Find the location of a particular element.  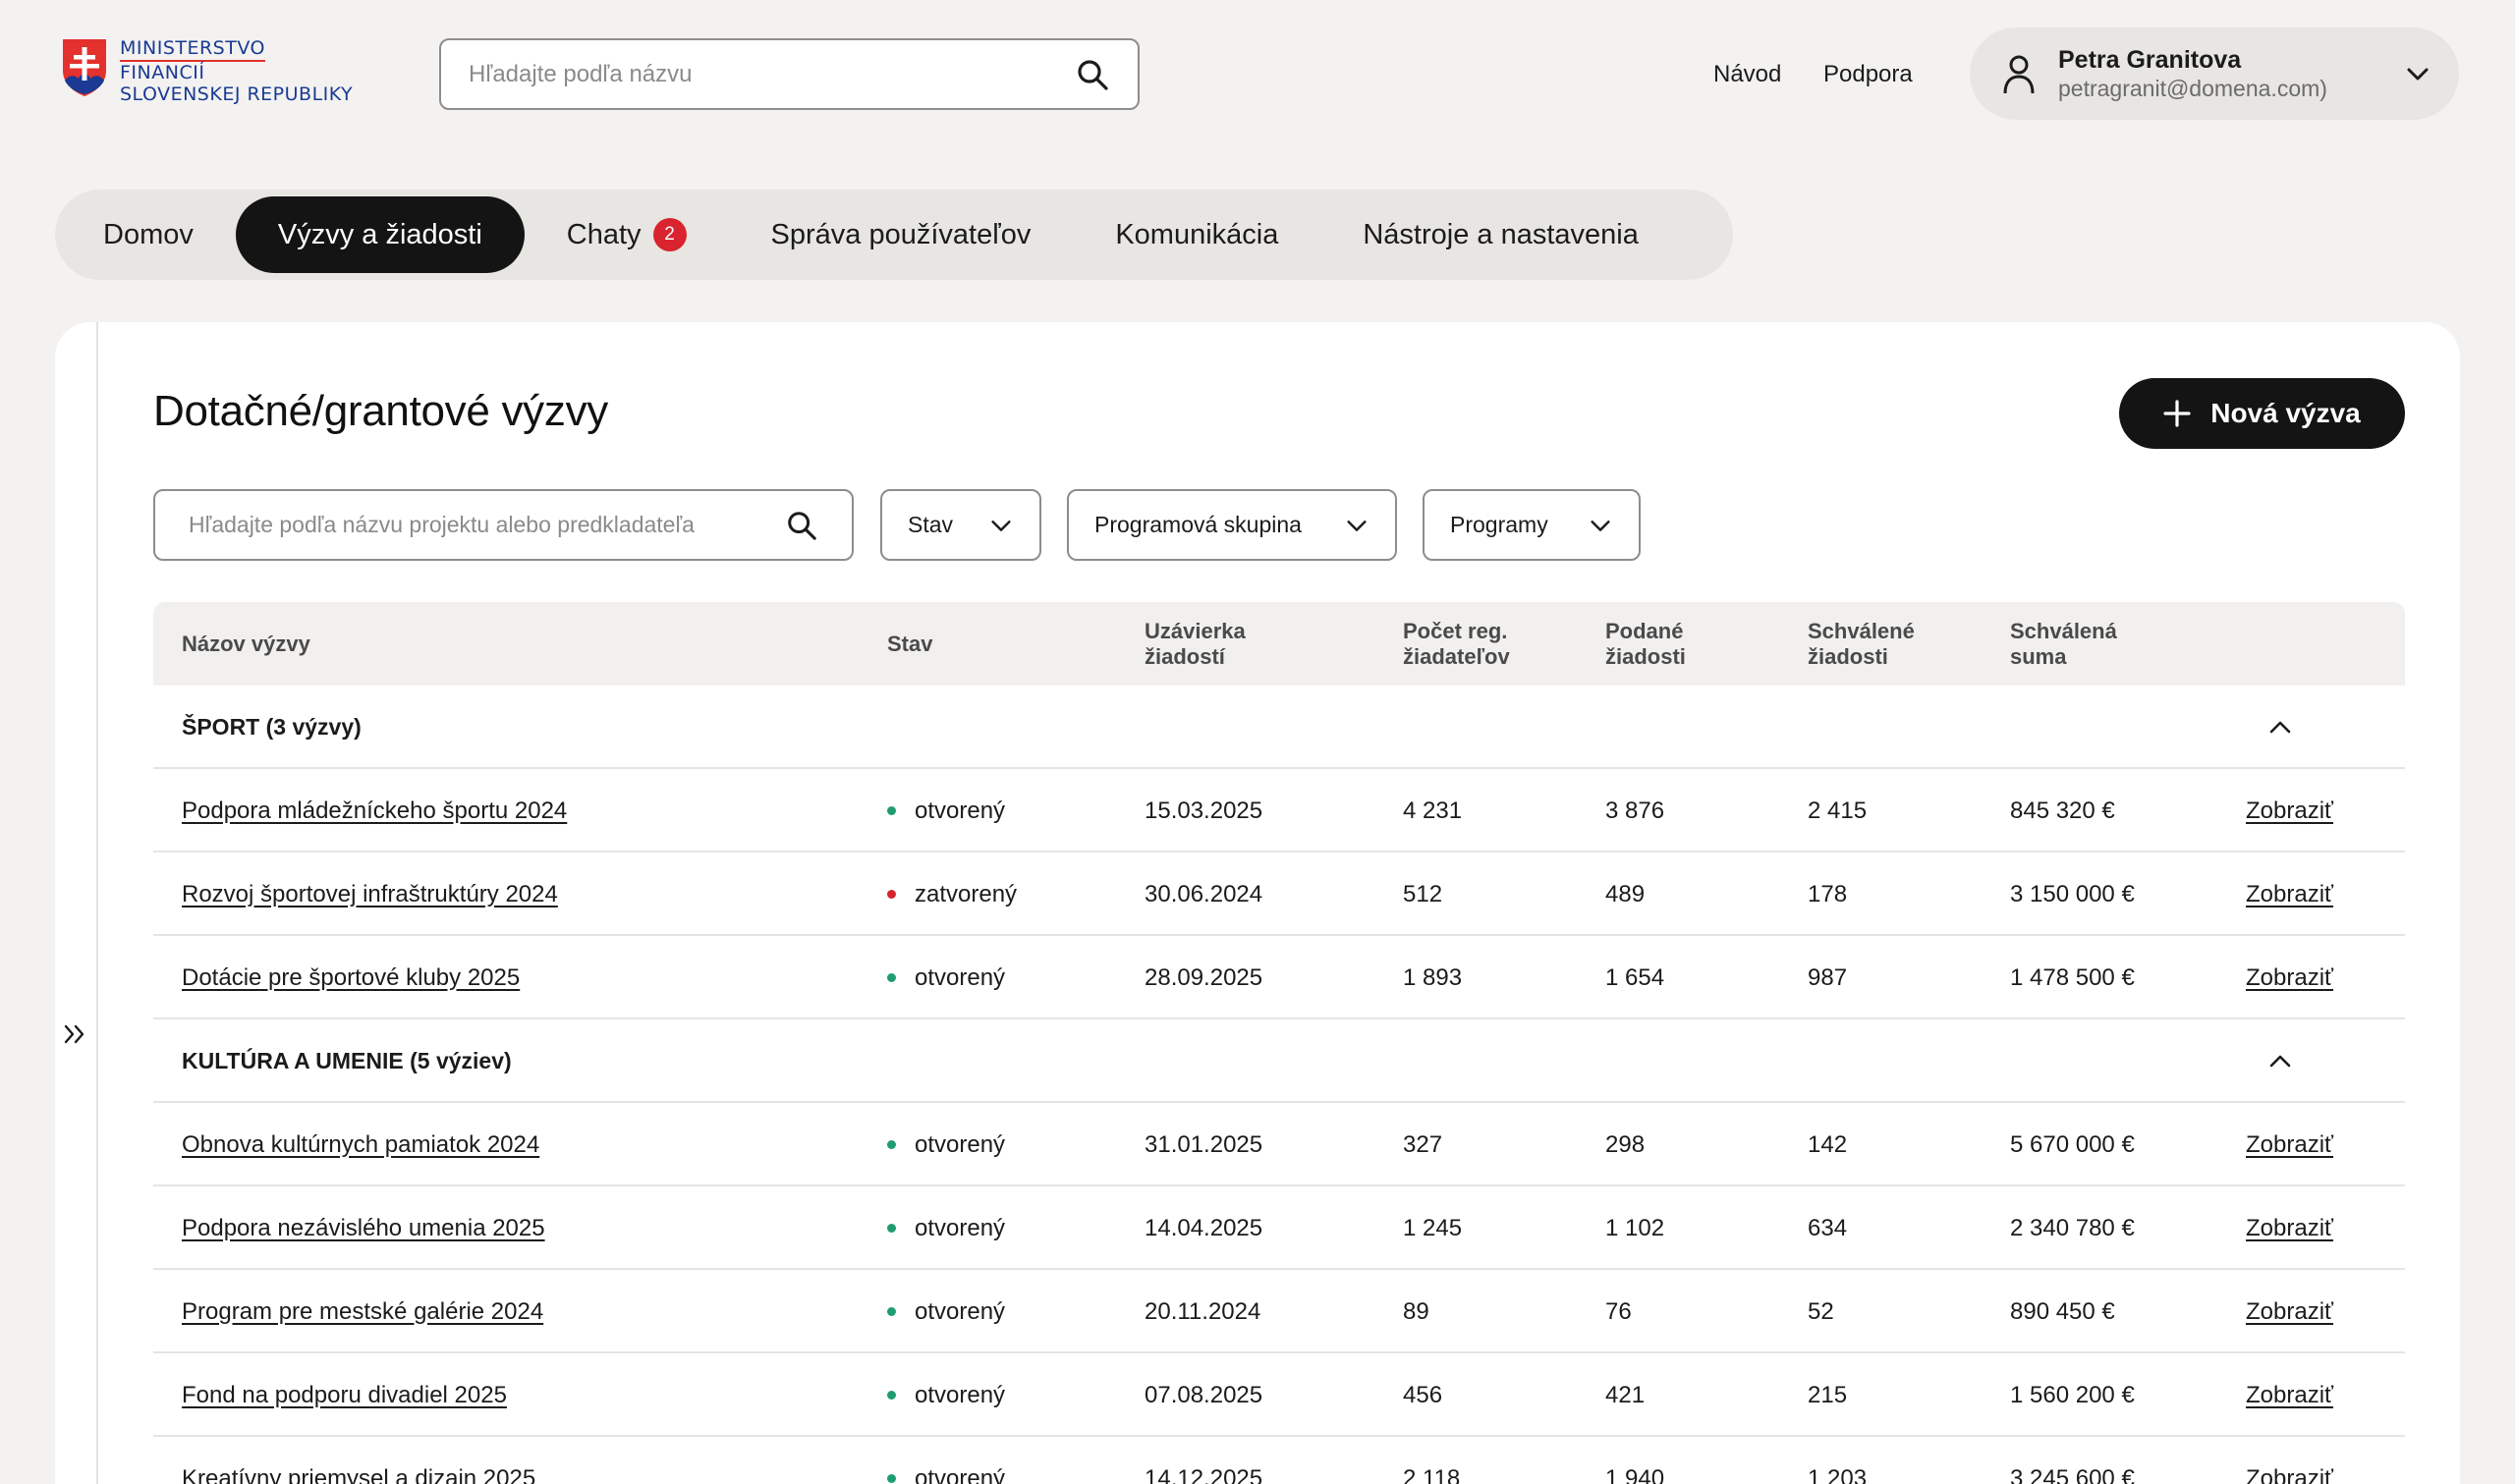

page-title: Dotačné/grantové výzvy is located at coordinates (380, 411).